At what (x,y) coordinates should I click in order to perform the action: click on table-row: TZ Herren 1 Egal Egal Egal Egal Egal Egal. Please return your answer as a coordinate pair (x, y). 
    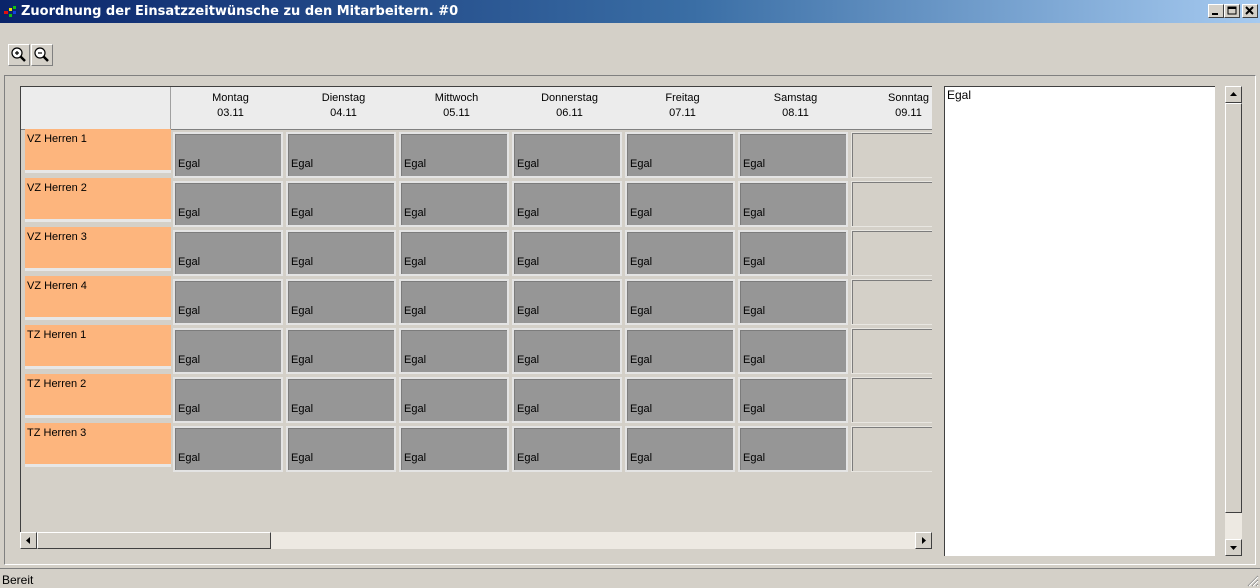
    Looking at the image, I should click on (477, 349).